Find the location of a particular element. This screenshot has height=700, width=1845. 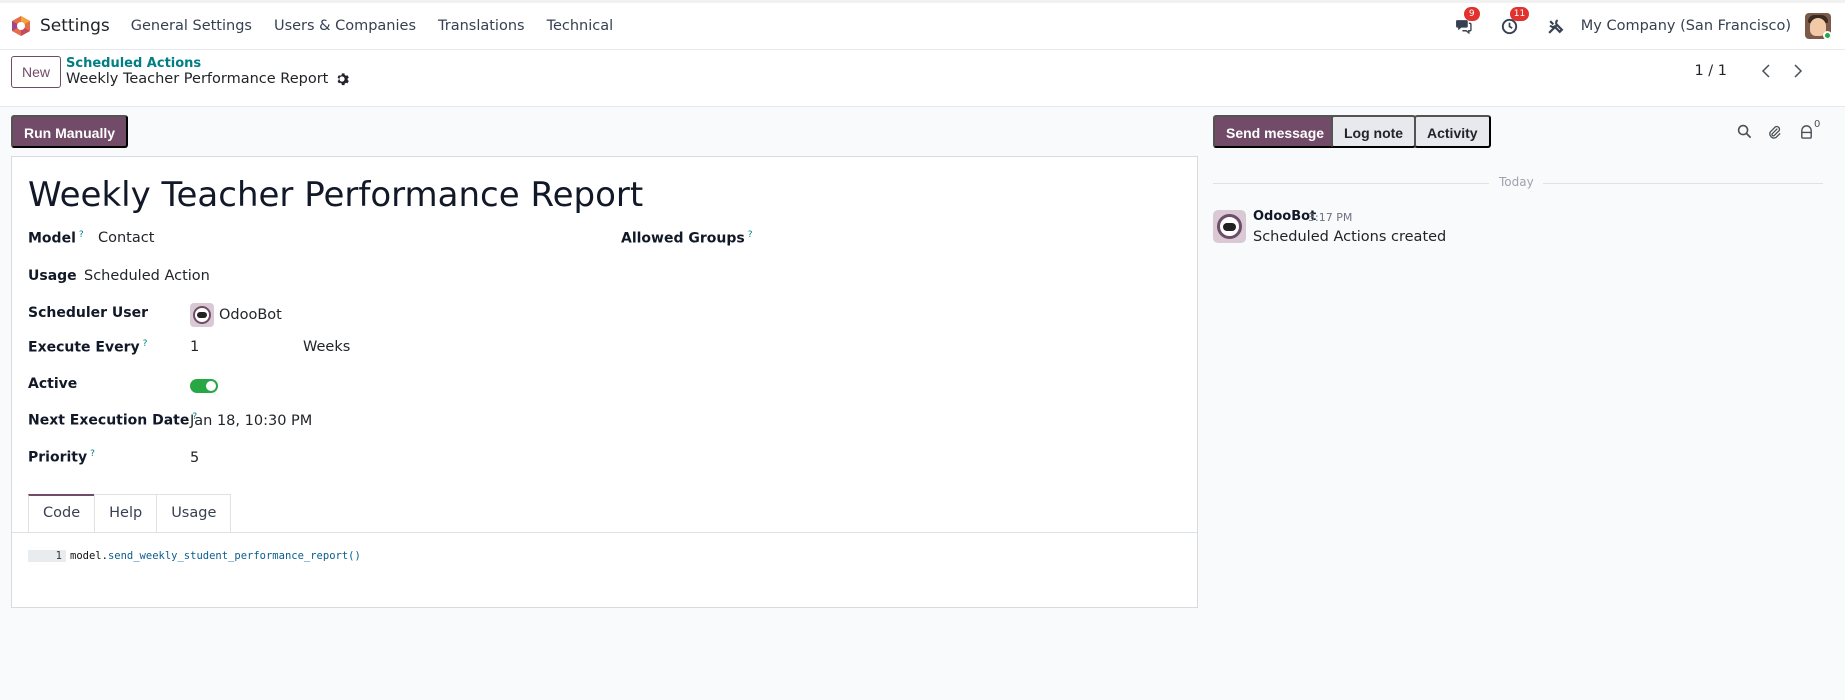

attachments-button is located at coordinates (1774, 131).